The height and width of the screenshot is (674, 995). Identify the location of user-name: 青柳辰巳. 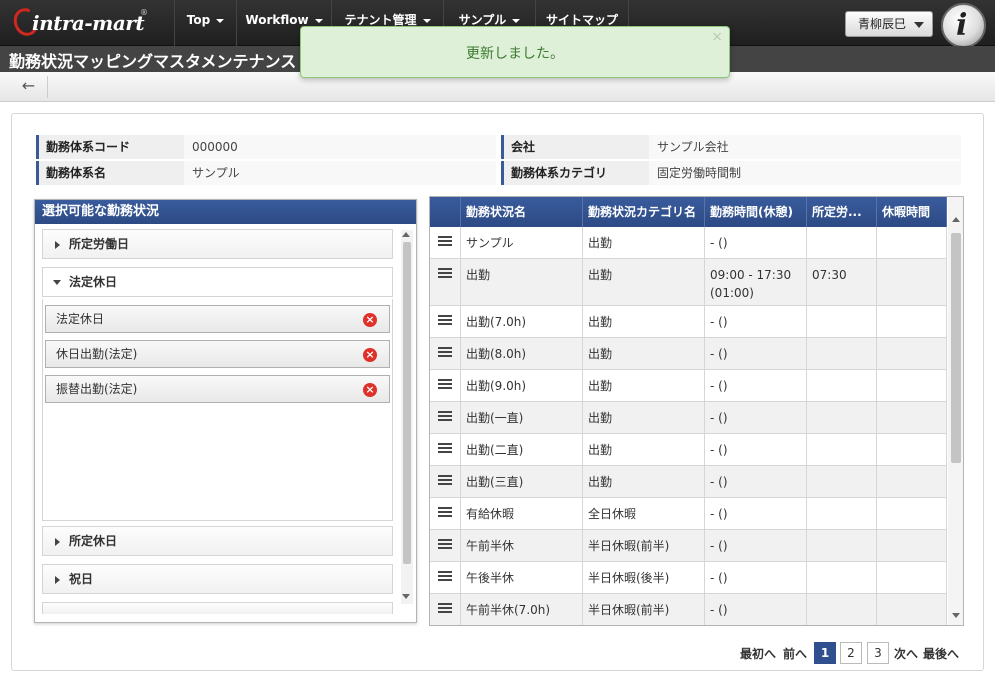
(882, 24).